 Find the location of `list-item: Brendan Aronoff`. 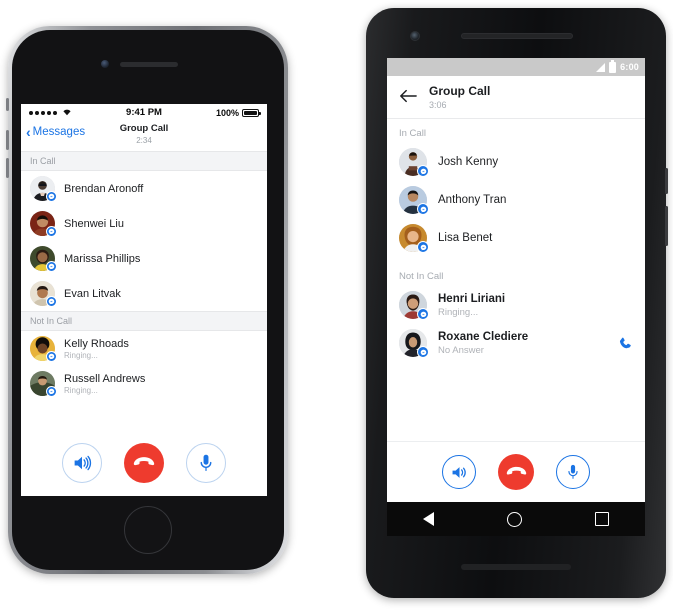

list-item: Brendan Aronoff is located at coordinates (144, 188).